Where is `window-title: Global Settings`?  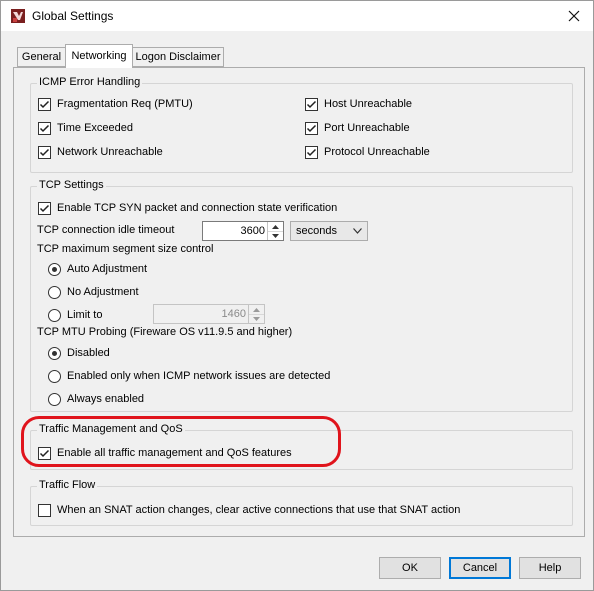
window-title: Global Settings is located at coordinates (73, 16).